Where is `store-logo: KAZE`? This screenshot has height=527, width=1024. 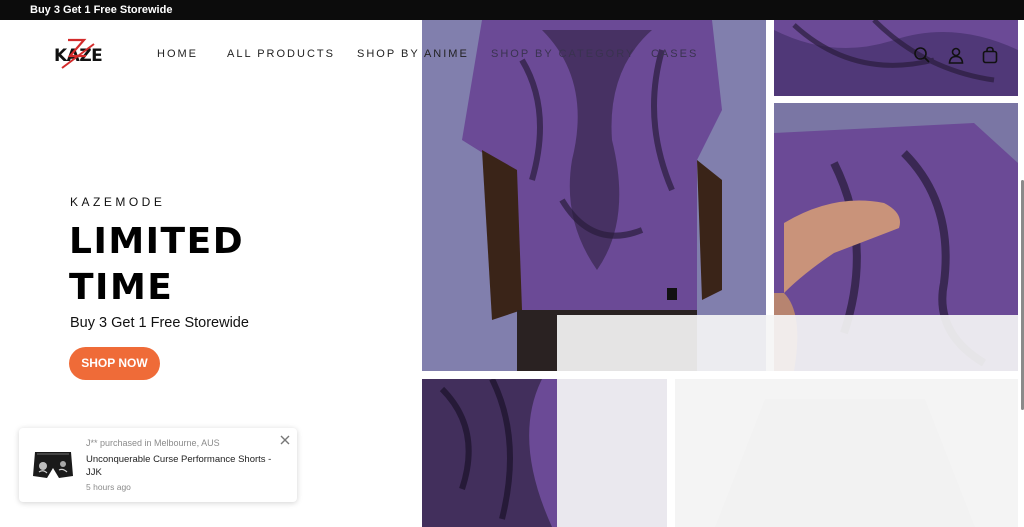 store-logo: KAZE is located at coordinates (82, 55).